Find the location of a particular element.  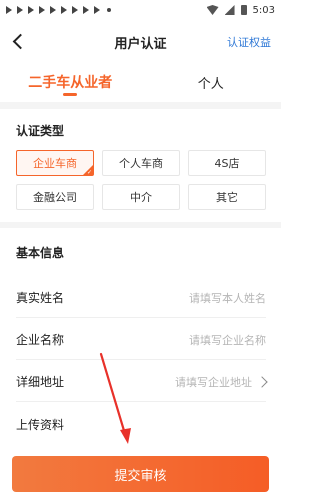

field-label: 真实姓名 is located at coordinates (40, 298).